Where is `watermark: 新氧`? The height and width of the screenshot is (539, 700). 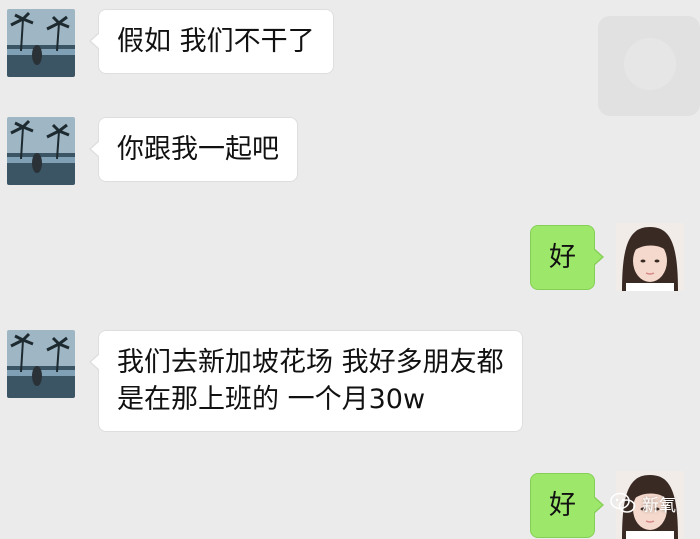 watermark: 新氧 is located at coordinates (643, 503).